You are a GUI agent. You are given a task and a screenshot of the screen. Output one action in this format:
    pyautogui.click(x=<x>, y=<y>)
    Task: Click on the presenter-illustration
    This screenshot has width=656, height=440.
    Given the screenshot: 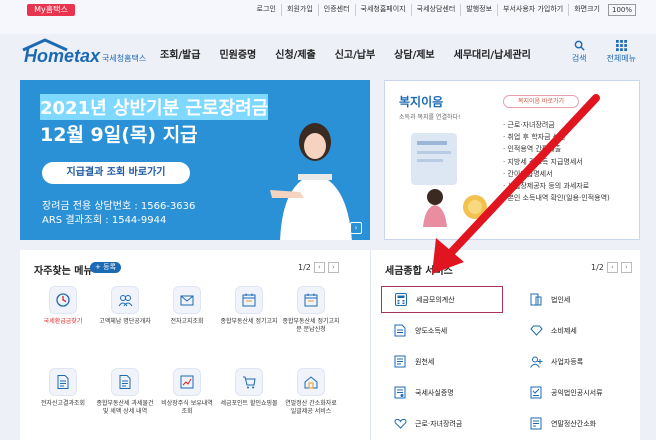 What is the action you would take?
    pyautogui.click(x=311, y=181)
    